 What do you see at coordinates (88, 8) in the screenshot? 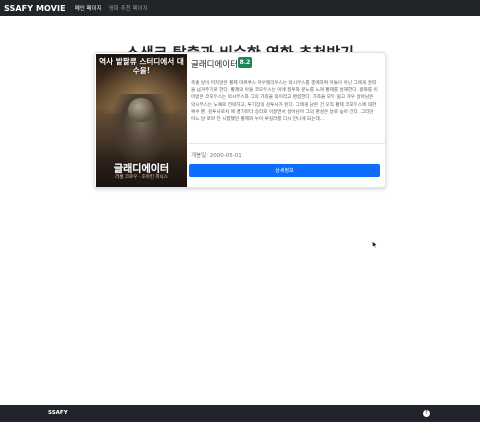
I see `nav-link-main: 메인 페이지` at bounding box center [88, 8].